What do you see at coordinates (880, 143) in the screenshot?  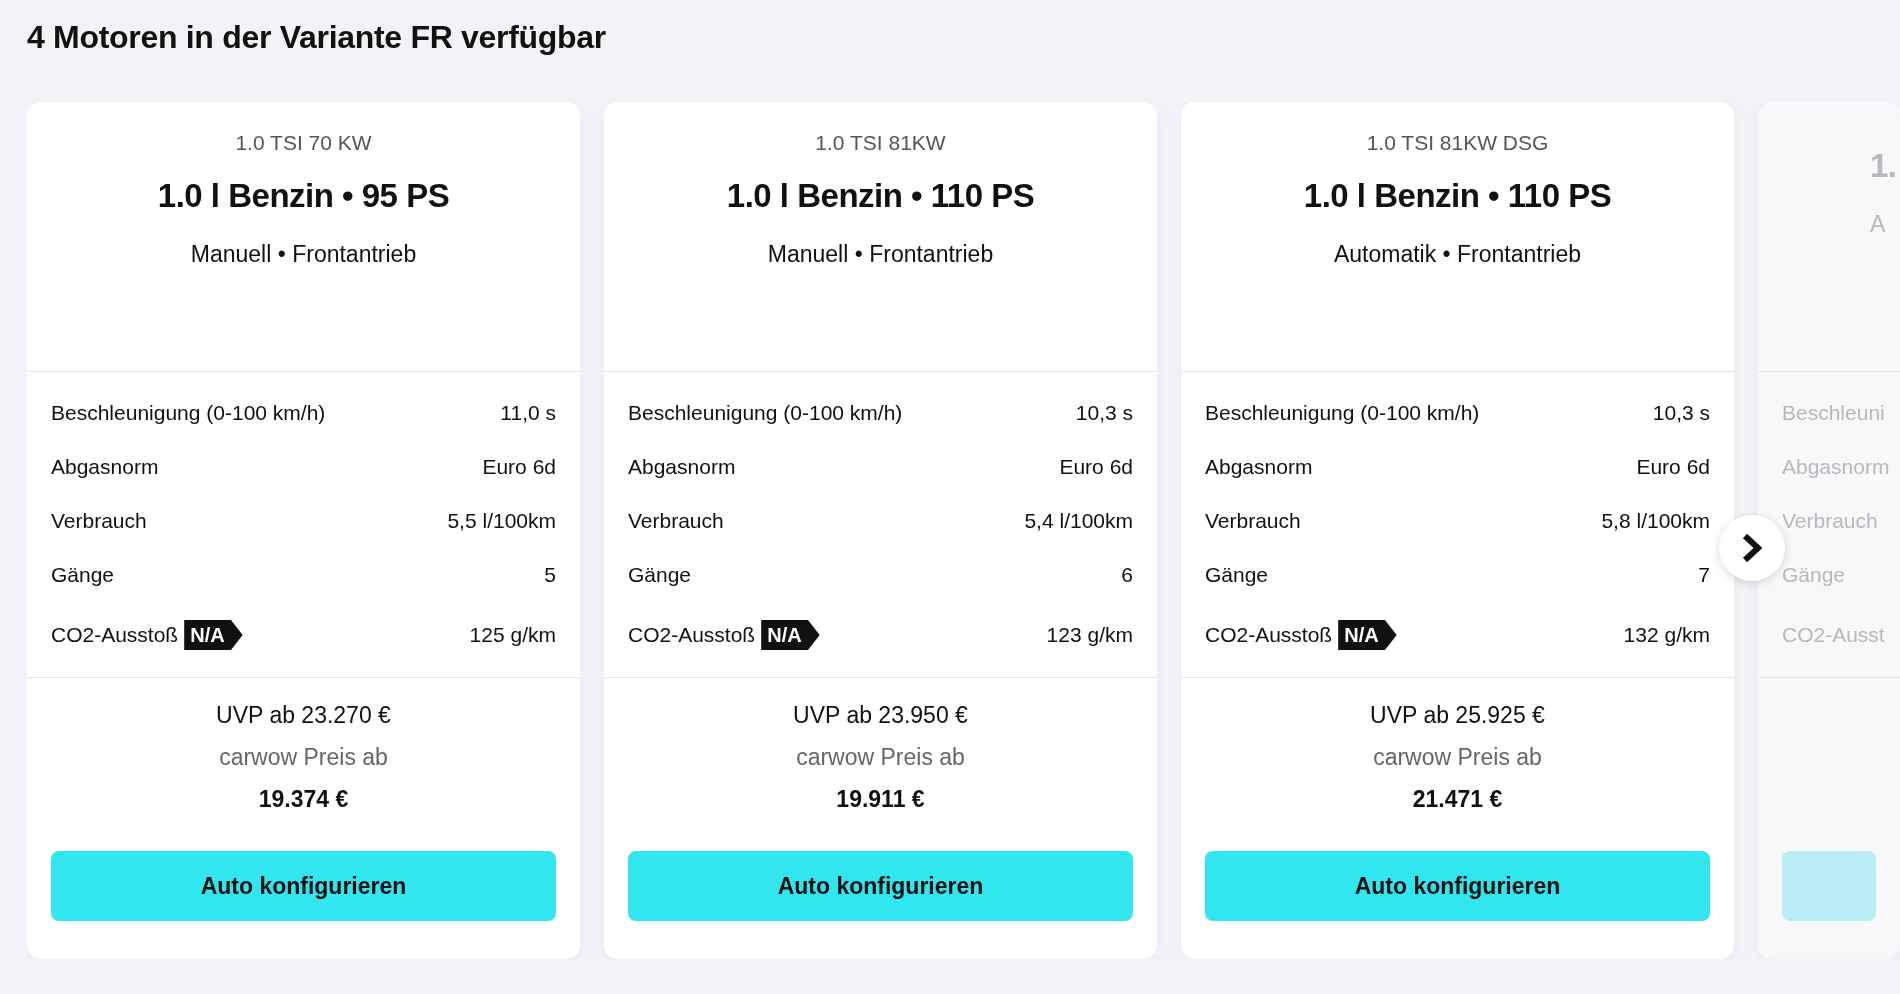 I see `engine-code: 1.0 TSI 81KW` at bounding box center [880, 143].